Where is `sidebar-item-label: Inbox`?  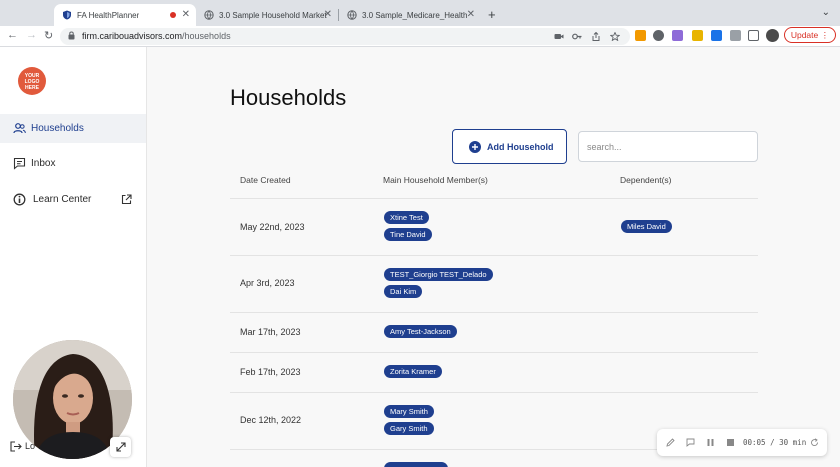
sidebar-item-label: Inbox is located at coordinates (43, 163).